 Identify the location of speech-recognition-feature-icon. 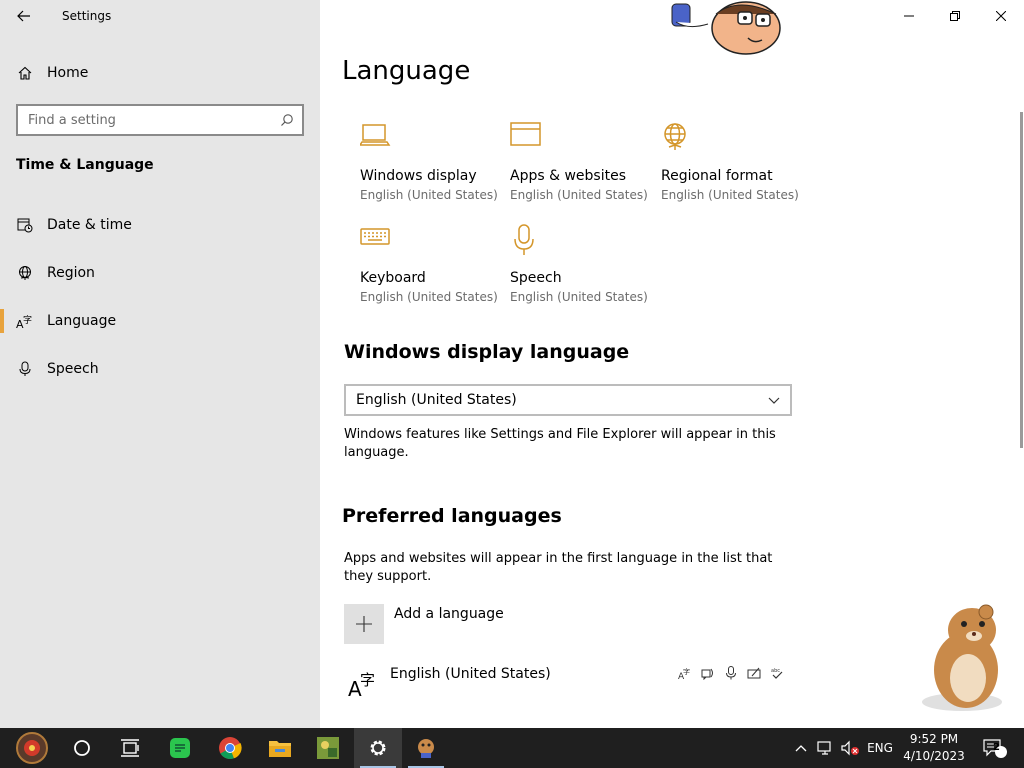
(731, 673).